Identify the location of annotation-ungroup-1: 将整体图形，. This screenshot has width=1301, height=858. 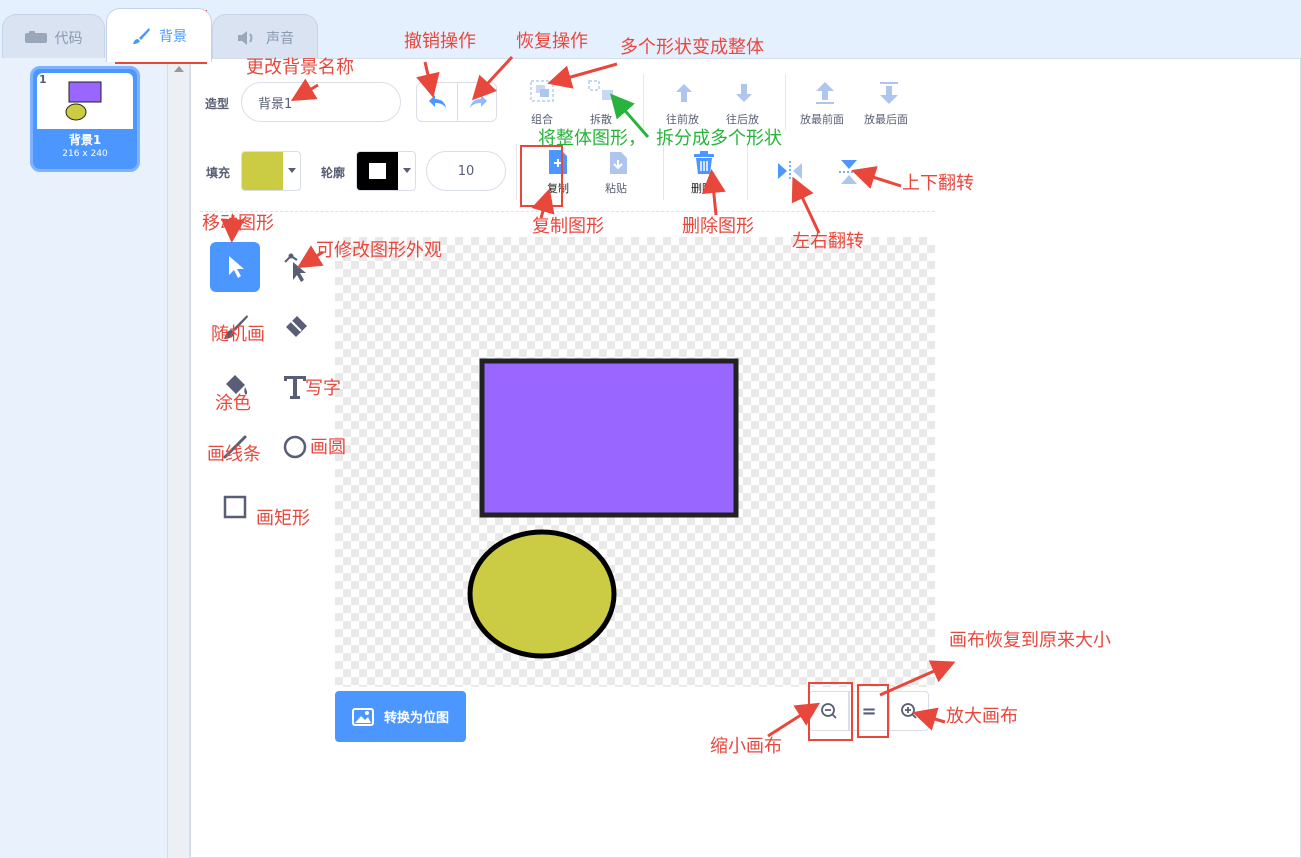
(592, 138).